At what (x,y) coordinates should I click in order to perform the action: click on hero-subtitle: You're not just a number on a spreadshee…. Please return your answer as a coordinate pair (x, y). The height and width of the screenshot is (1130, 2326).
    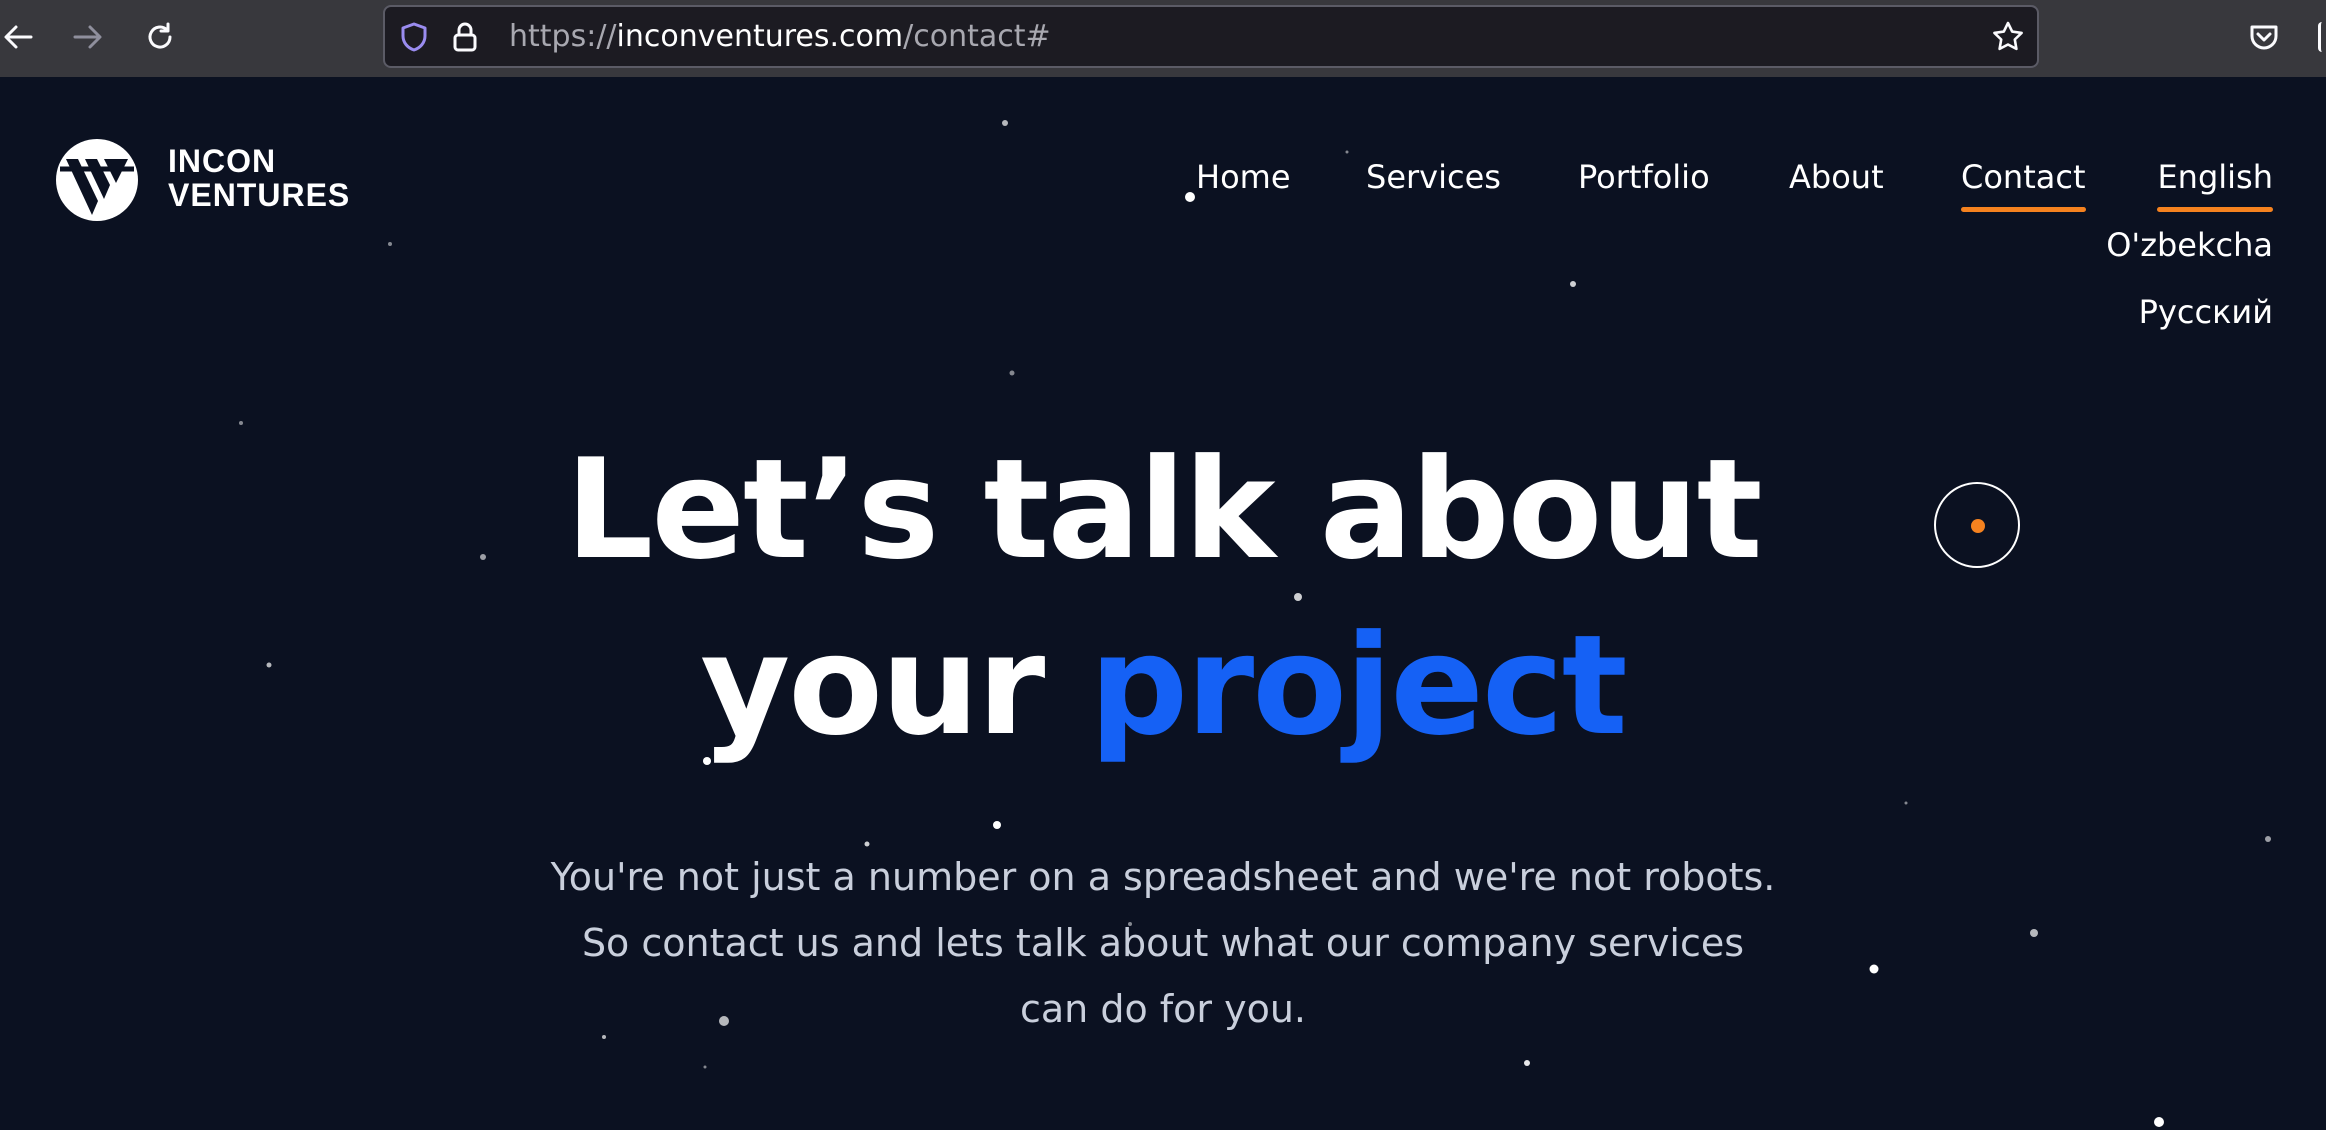
    Looking at the image, I should click on (1163, 943).